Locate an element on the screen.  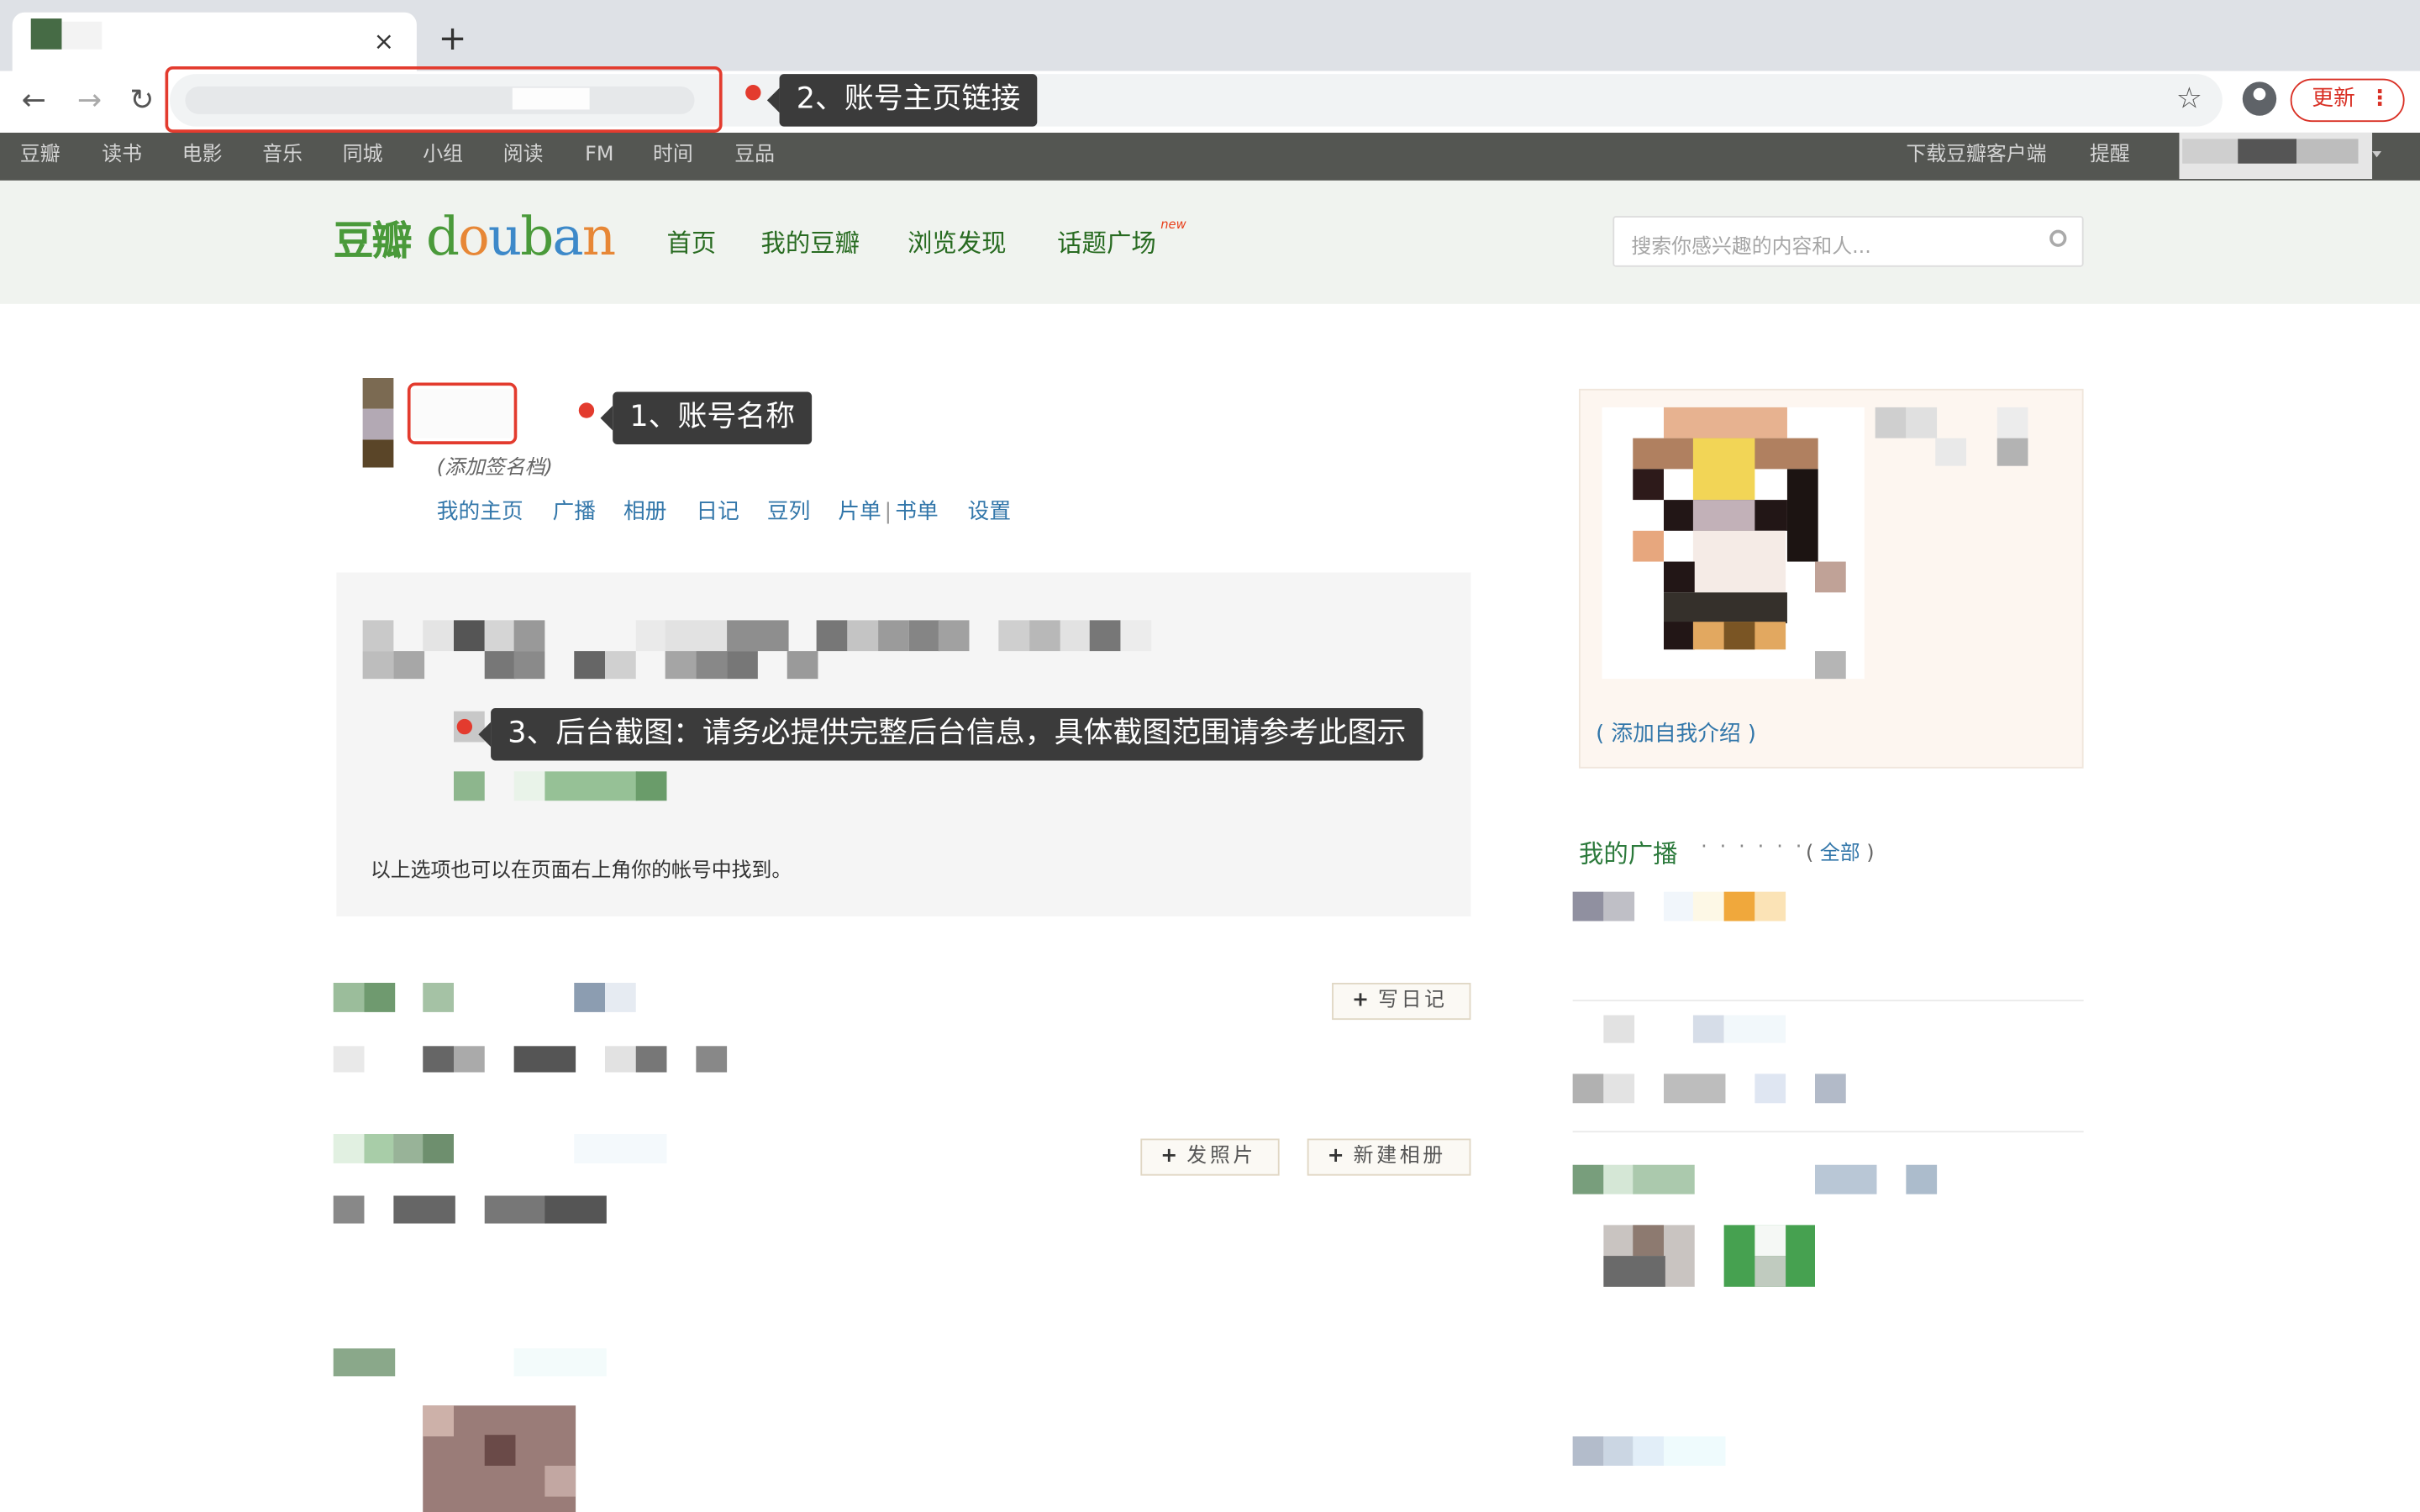
profile-tab-home: 我的主页 is located at coordinates (480, 512).